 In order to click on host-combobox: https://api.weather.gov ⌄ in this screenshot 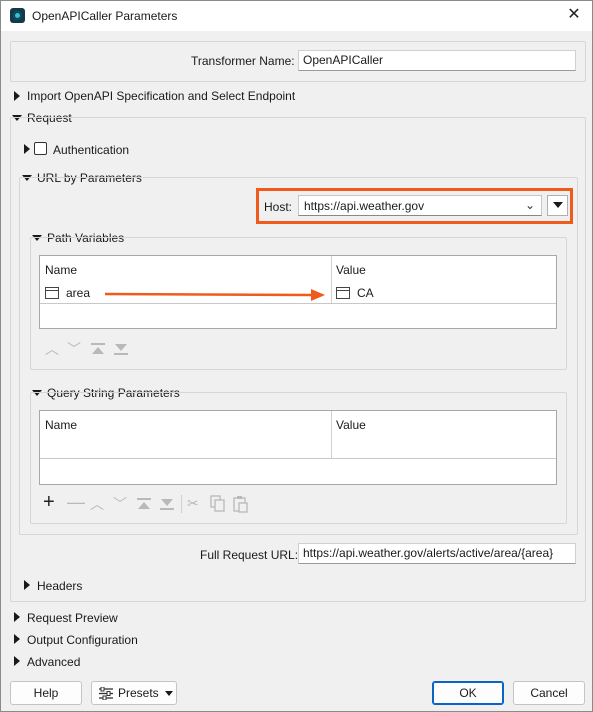, I will do `click(420, 205)`.